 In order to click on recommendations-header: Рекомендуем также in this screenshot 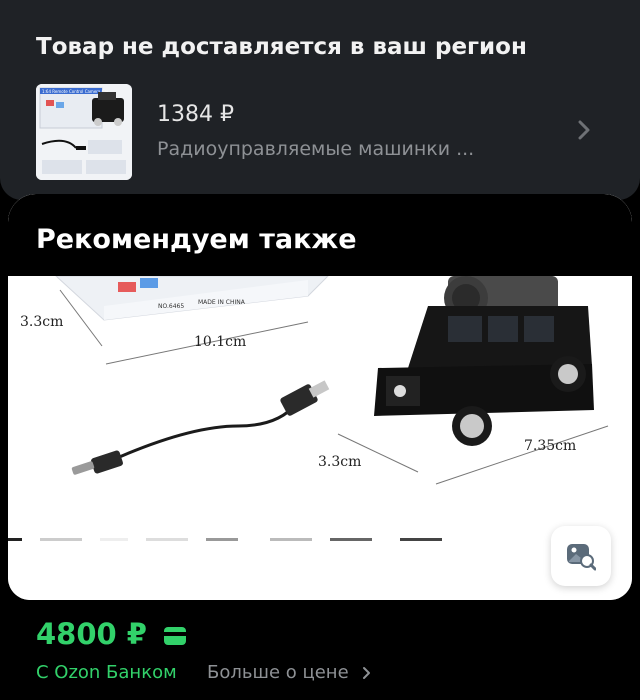, I will do `click(320, 235)`.